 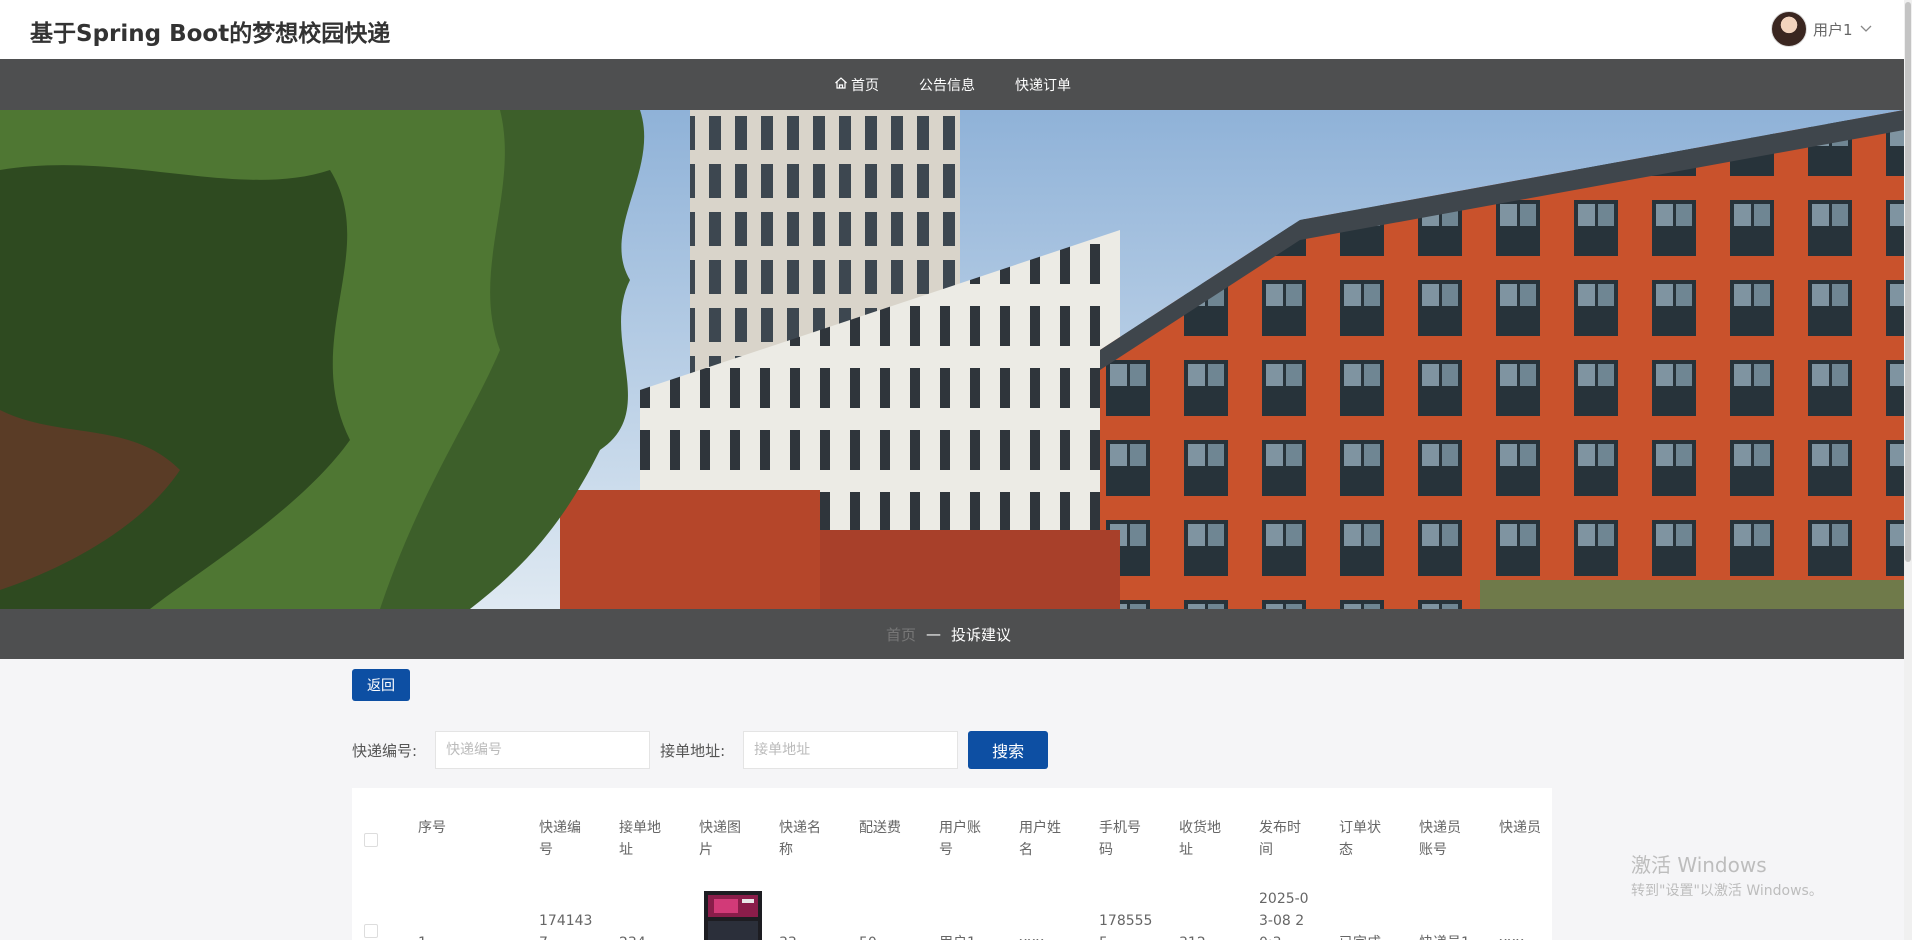 I want to click on nav-item-notices: 公告信息, so click(x=947, y=85).